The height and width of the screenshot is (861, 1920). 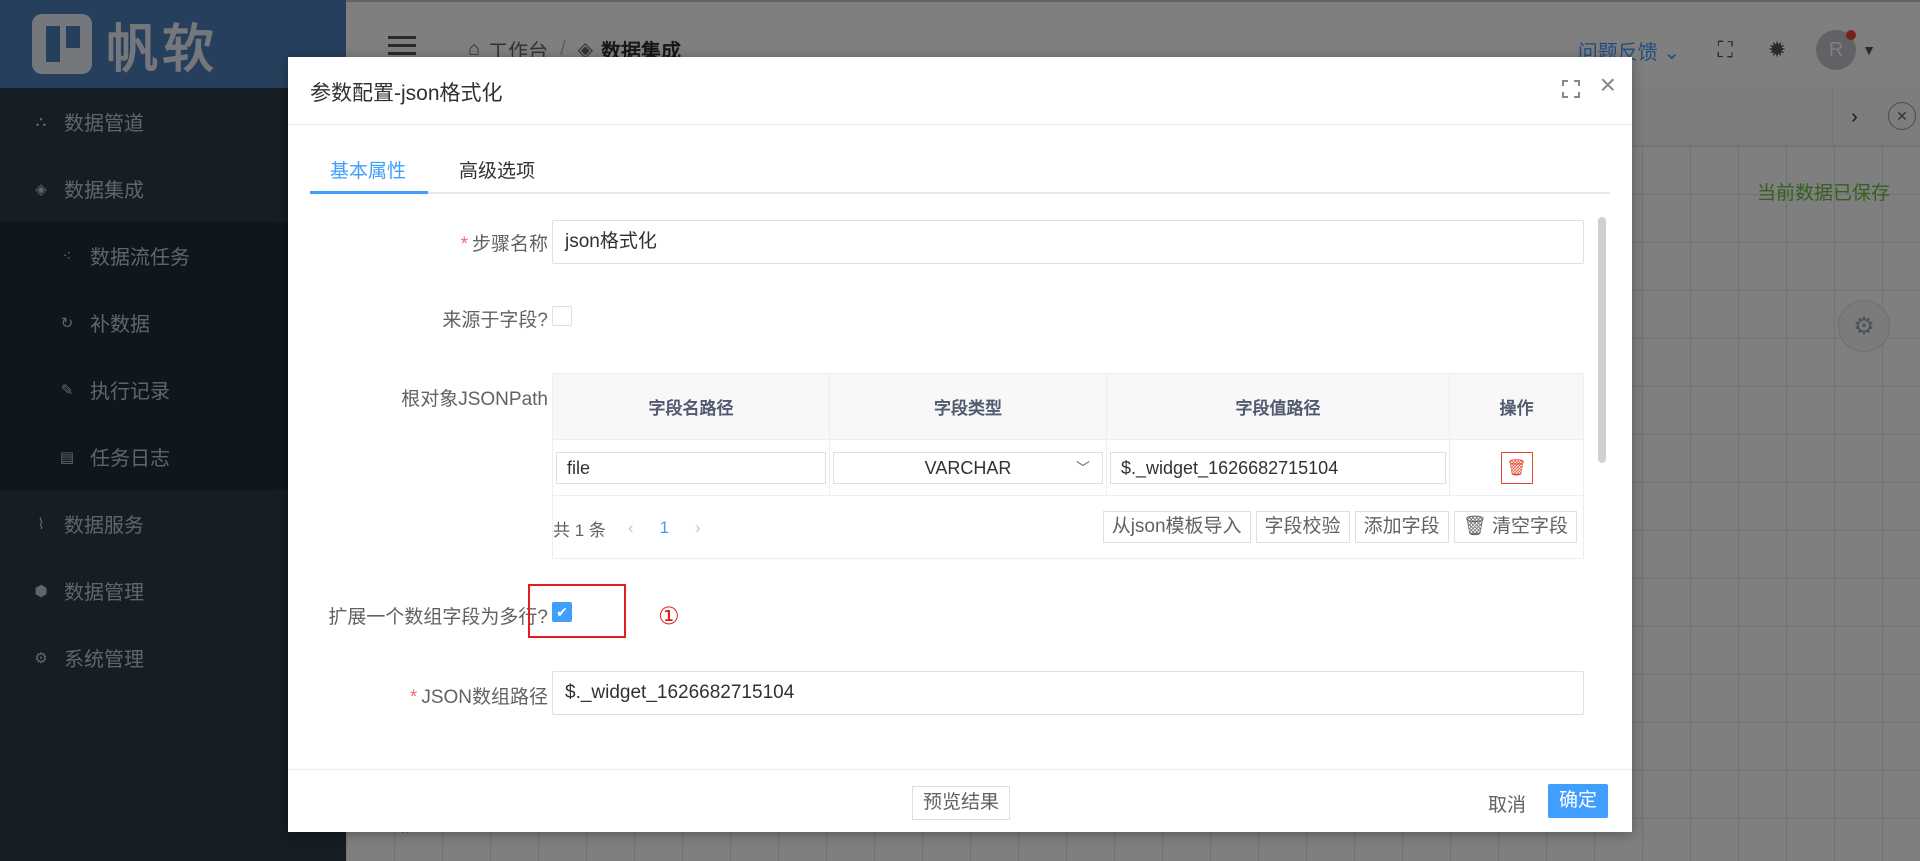 What do you see at coordinates (1602, 340) in the screenshot?
I see `scrollbar` at bounding box center [1602, 340].